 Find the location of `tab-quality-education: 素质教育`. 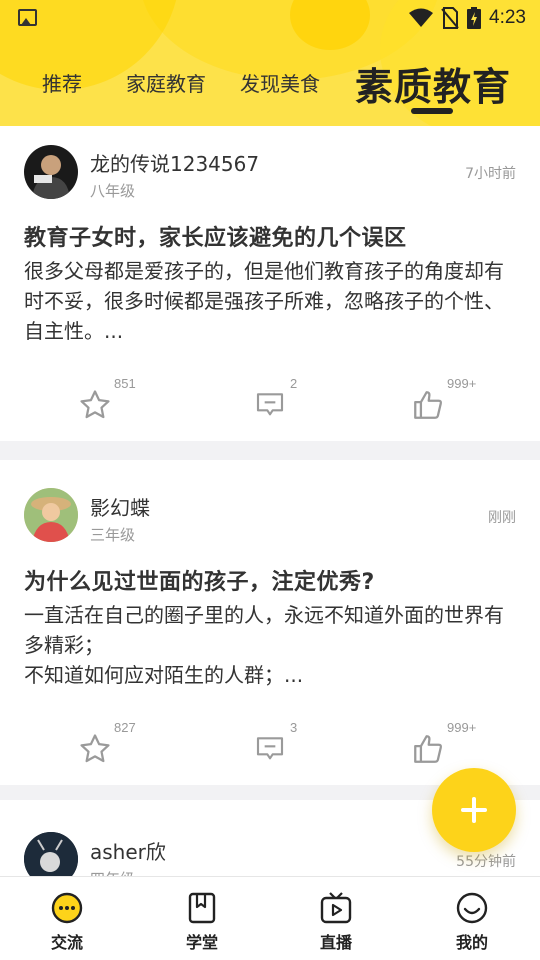

tab-quality-education: 素质教育 is located at coordinates (433, 83).